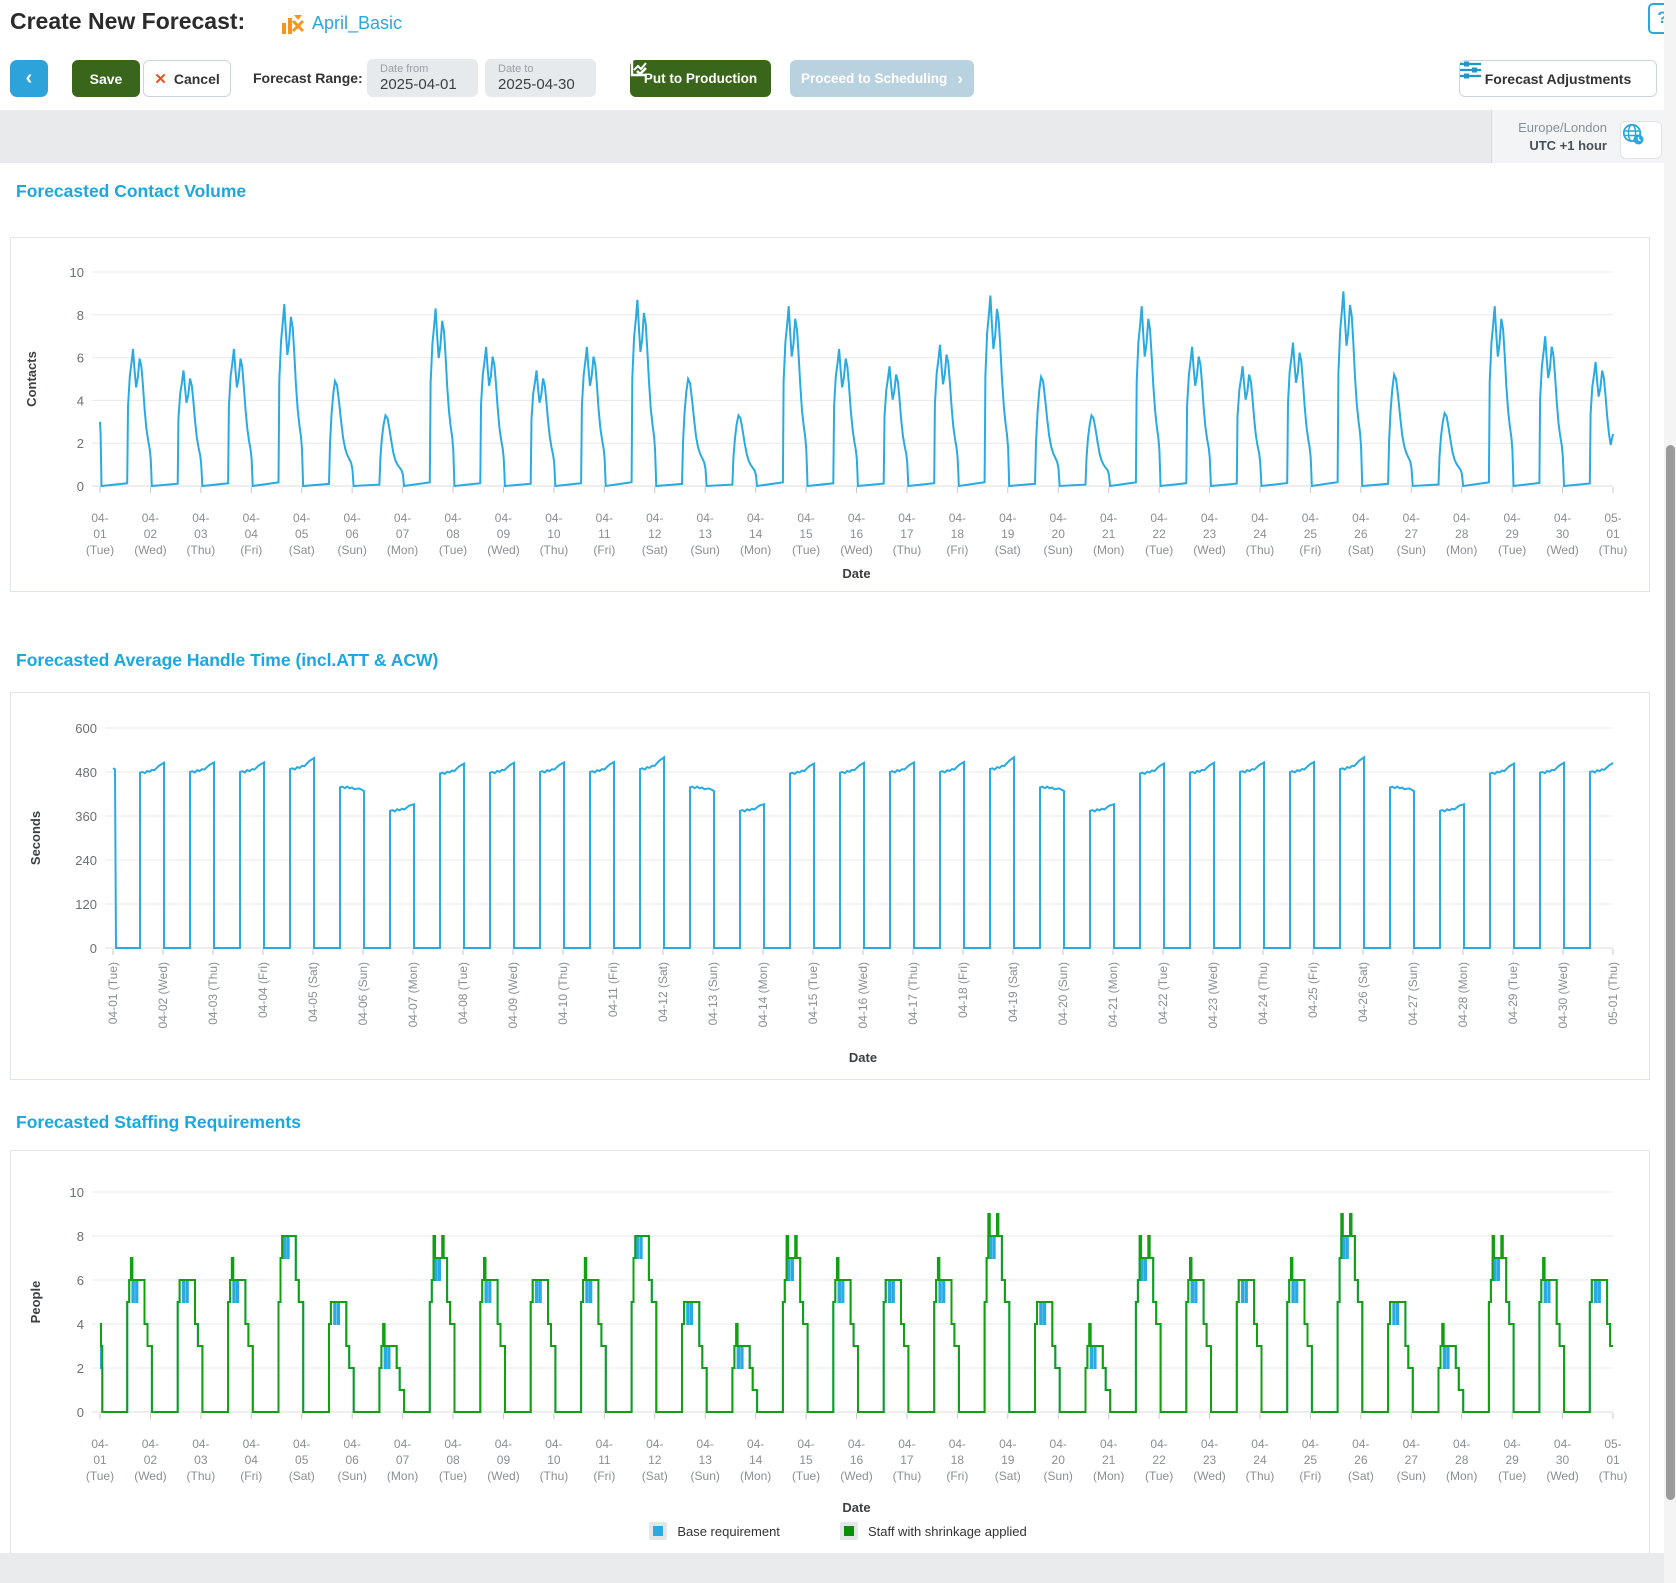 This screenshot has height=1583, width=1676. I want to click on svg-text:04-14(Mon): 04-14 (Mon), so click(755, 1460).